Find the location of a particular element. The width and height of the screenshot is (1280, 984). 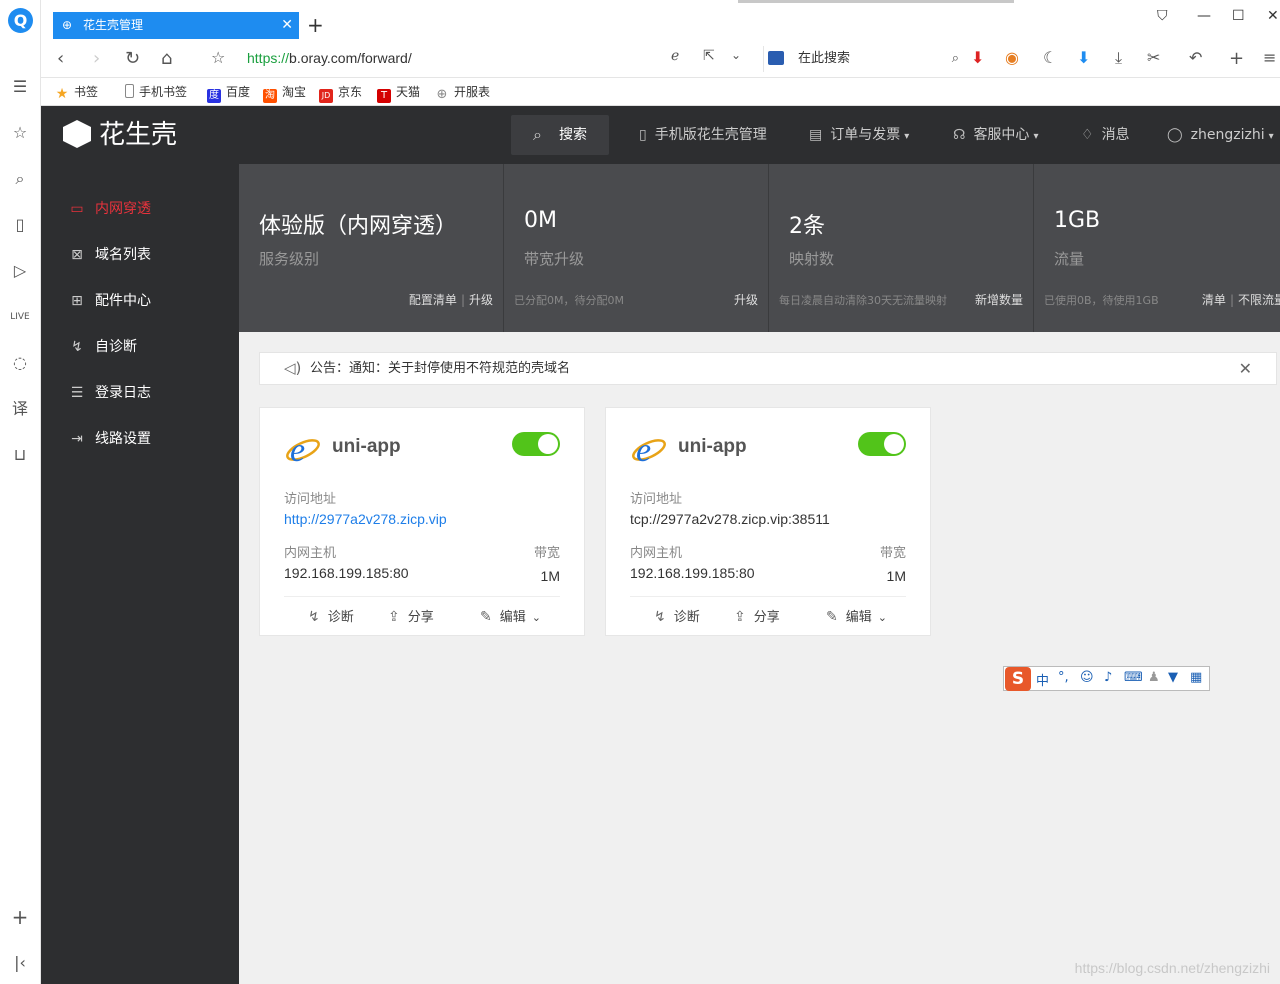

sidebar-item-domains: ⊠ 域名列表 is located at coordinates (110, 255).